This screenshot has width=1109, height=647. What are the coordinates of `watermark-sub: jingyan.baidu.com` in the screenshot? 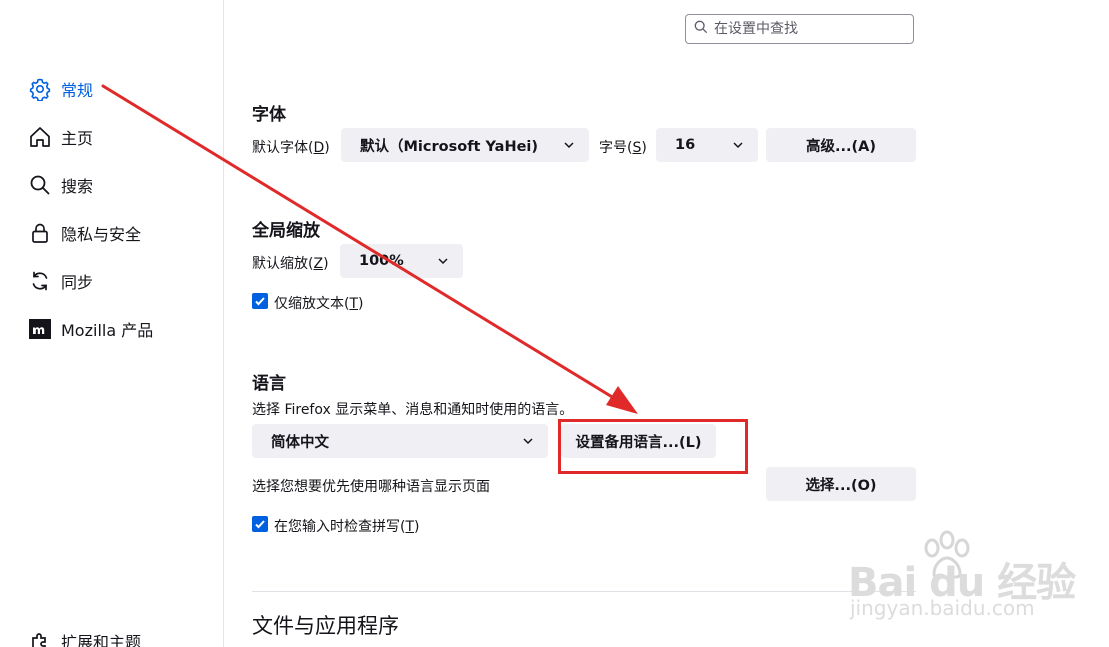 It's located at (942, 608).